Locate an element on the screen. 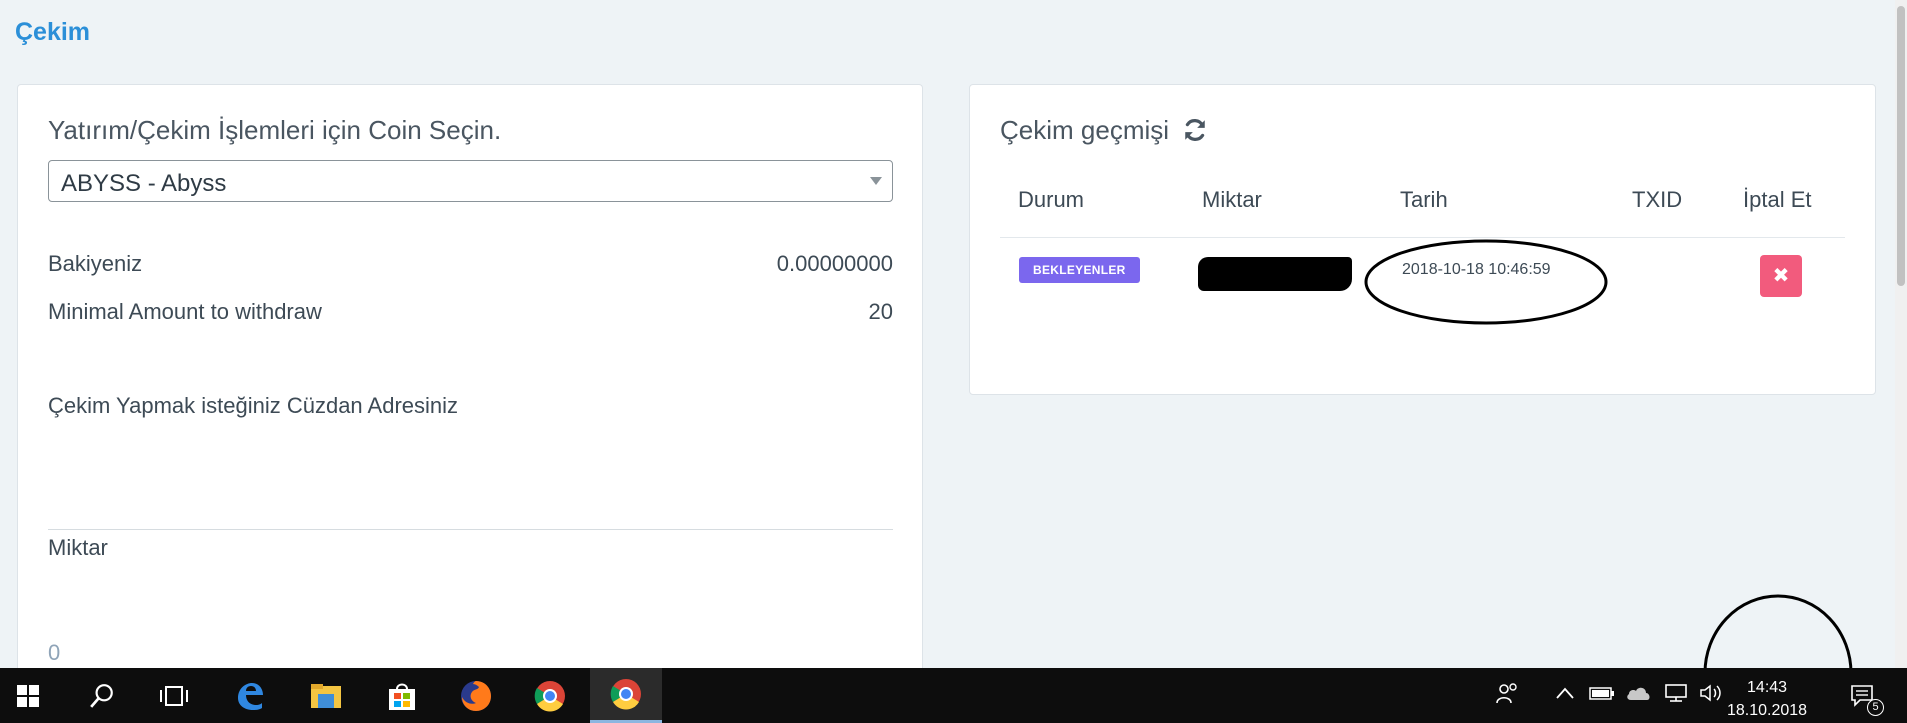 The image size is (1907, 723). page-scrollbar is located at coordinates (1901, 334).